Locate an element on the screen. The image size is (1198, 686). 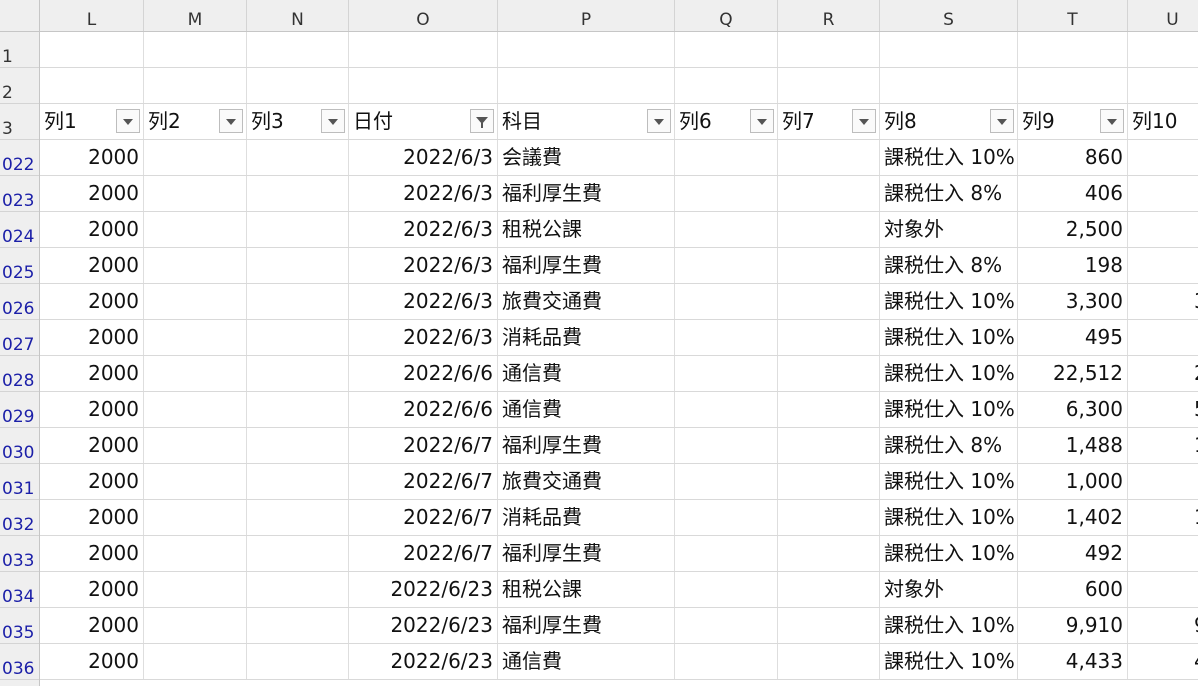
column-header-u: U is located at coordinates (1163, 15).